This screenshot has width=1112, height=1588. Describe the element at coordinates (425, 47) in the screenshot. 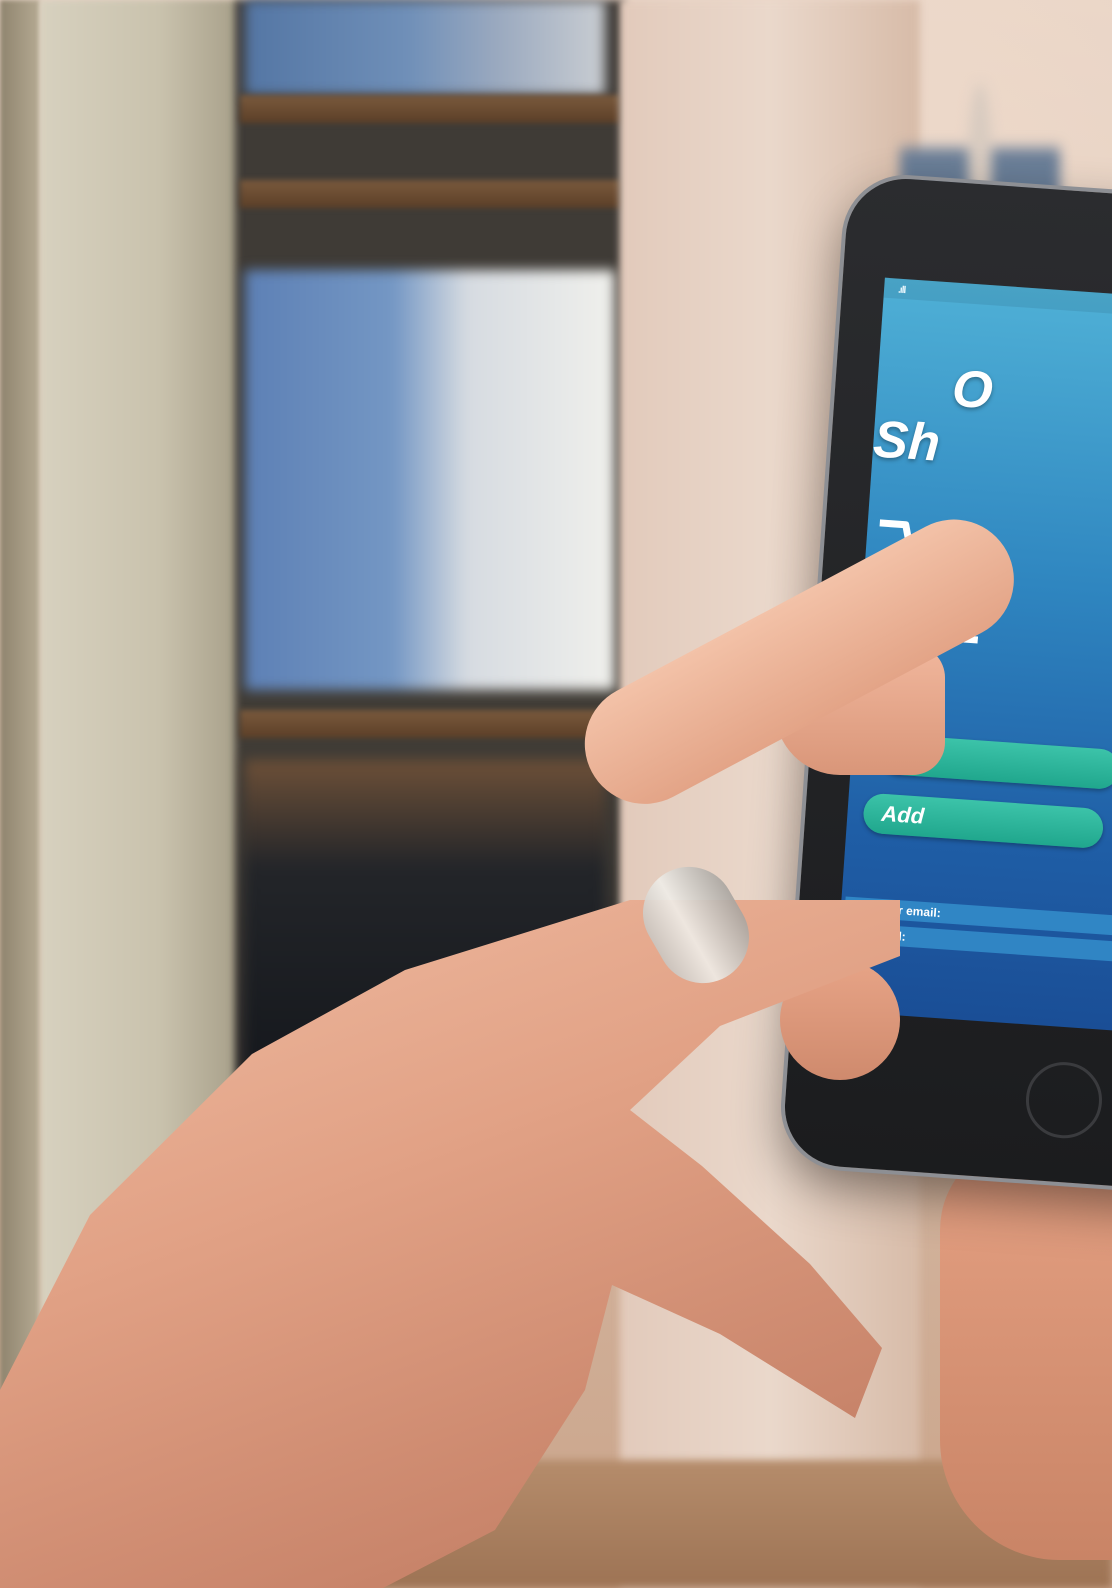

I see `folded-shirts` at that location.